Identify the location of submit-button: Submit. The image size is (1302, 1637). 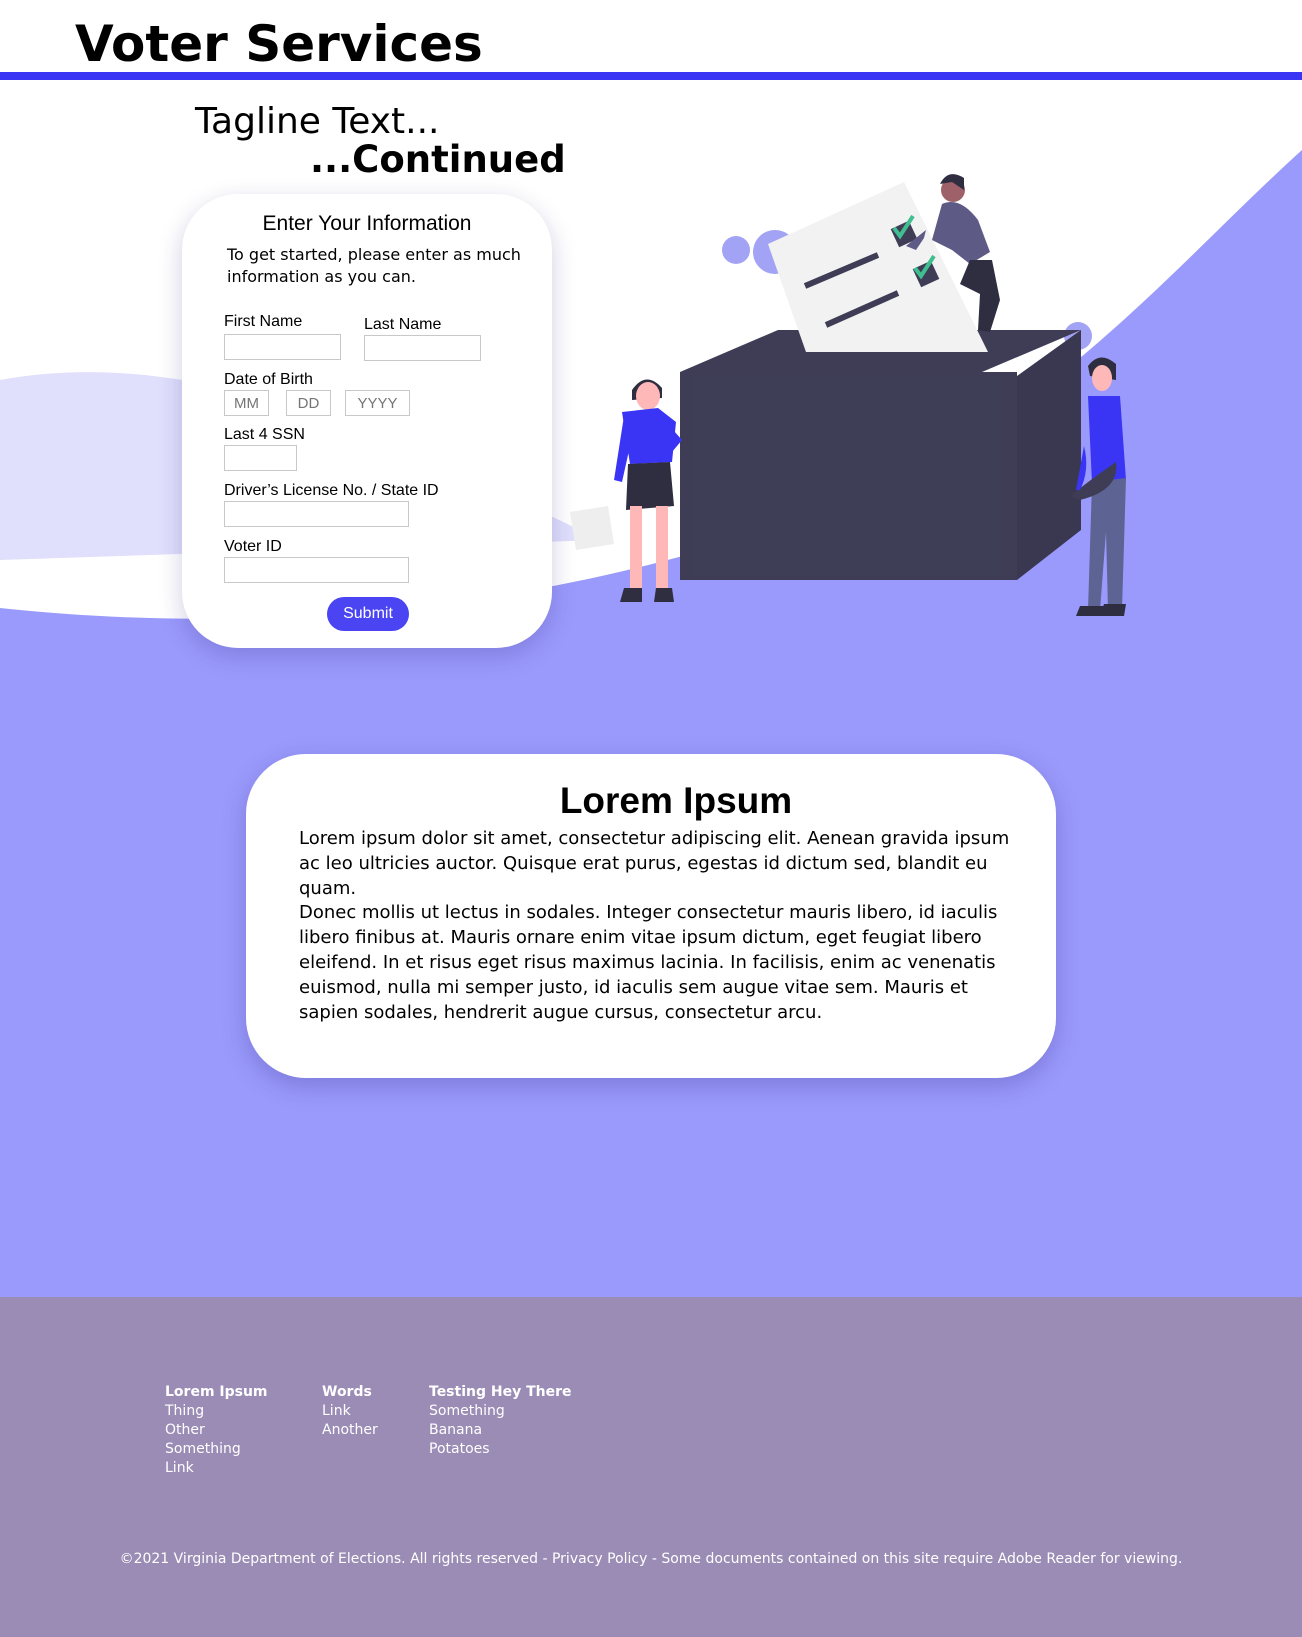
(368, 614).